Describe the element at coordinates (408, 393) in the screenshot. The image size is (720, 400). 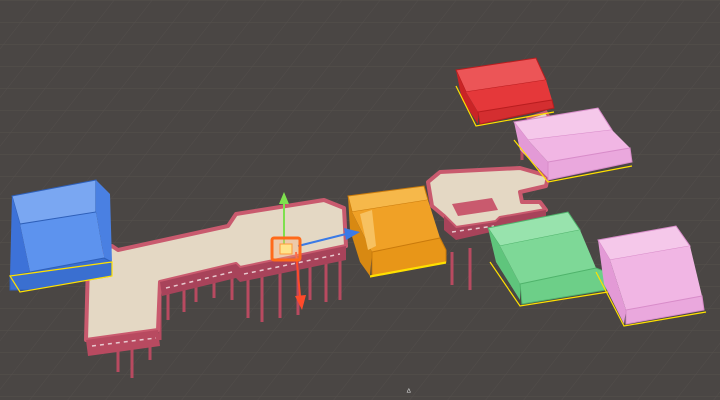
I see `scene-cursor-icon: ᐞ` at that location.